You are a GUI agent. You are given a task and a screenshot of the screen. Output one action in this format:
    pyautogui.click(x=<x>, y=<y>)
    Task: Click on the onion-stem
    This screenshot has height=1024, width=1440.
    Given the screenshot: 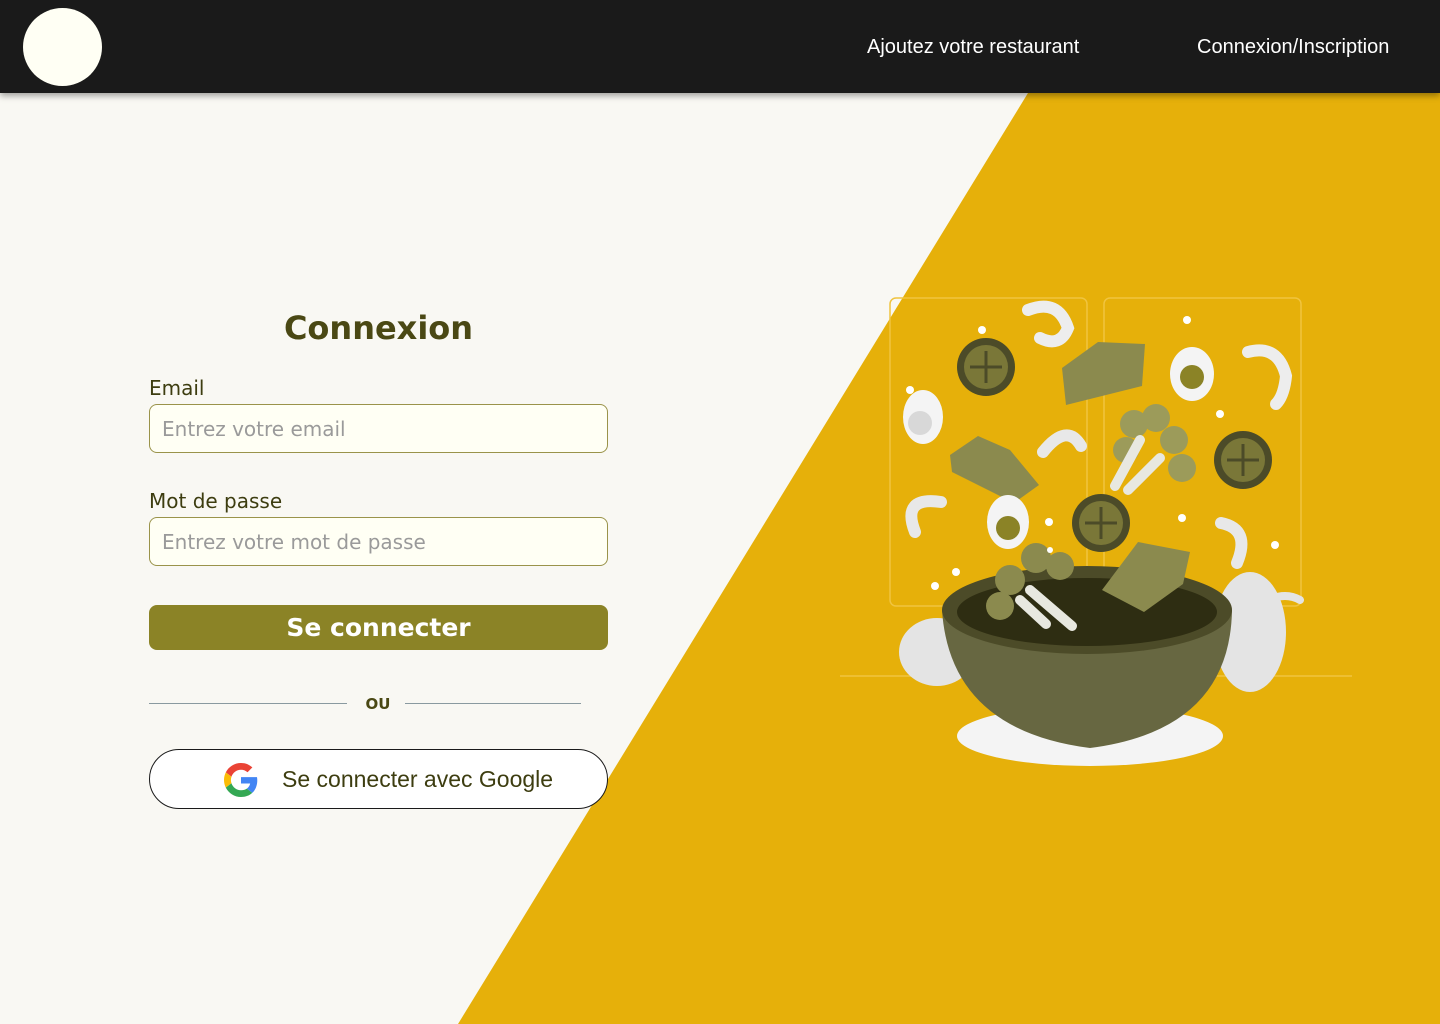 What is the action you would take?
    pyautogui.click(x=1284, y=598)
    